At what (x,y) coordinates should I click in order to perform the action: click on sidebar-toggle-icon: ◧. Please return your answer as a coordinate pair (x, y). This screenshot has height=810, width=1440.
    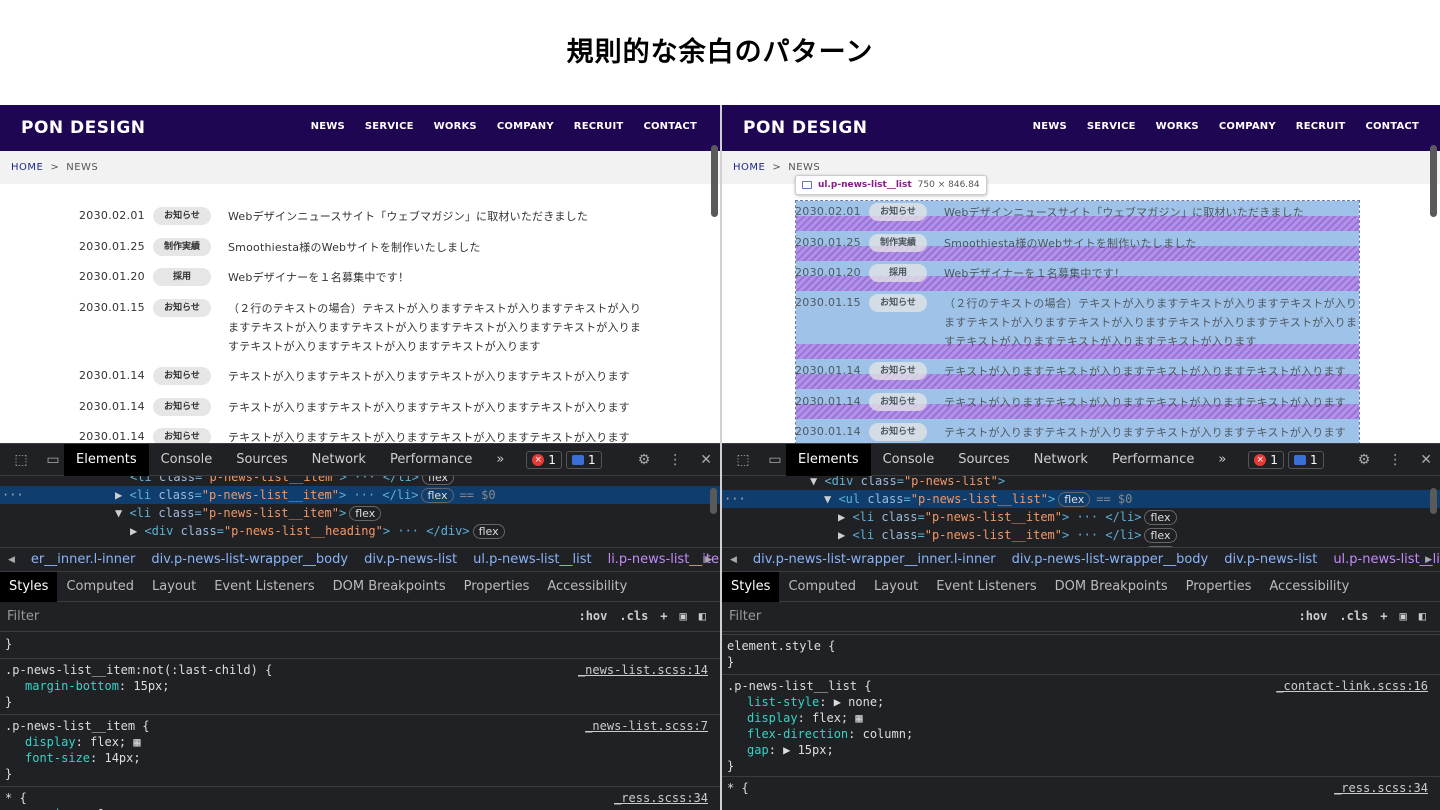
    Looking at the image, I should click on (1422, 616).